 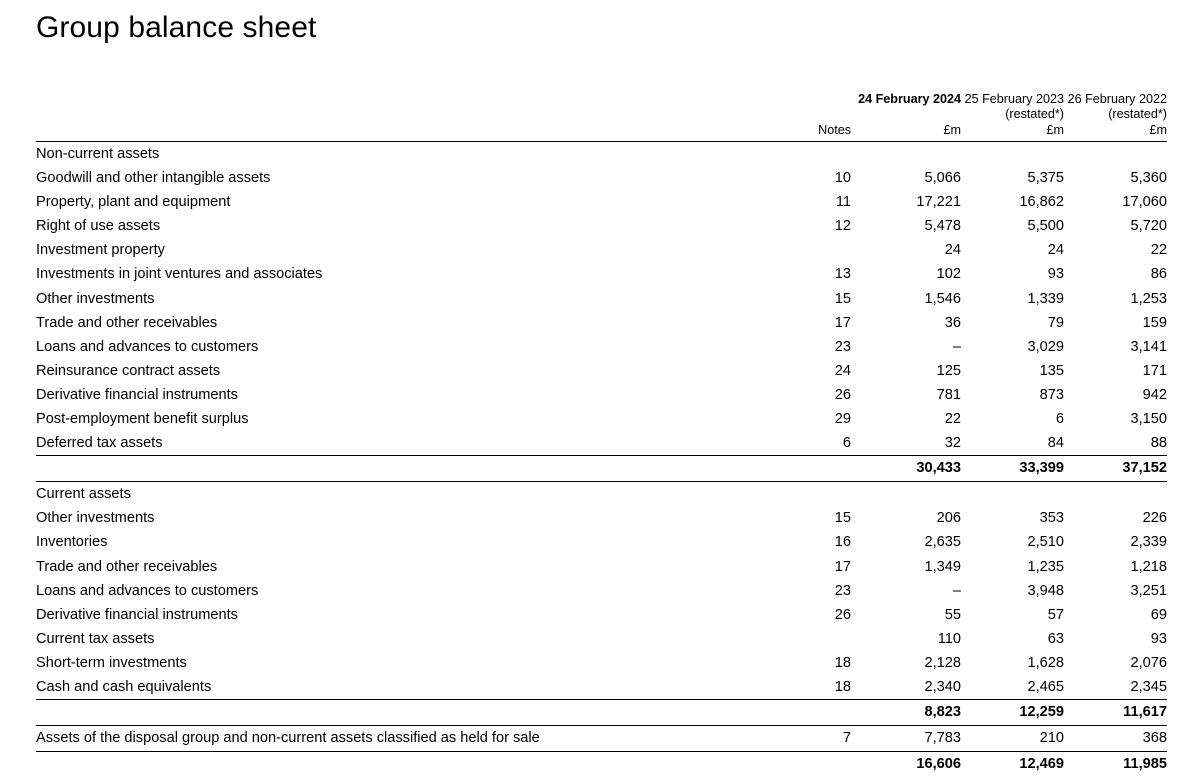 What do you see at coordinates (98, 226) in the screenshot?
I see `row-label: Right of use assets` at bounding box center [98, 226].